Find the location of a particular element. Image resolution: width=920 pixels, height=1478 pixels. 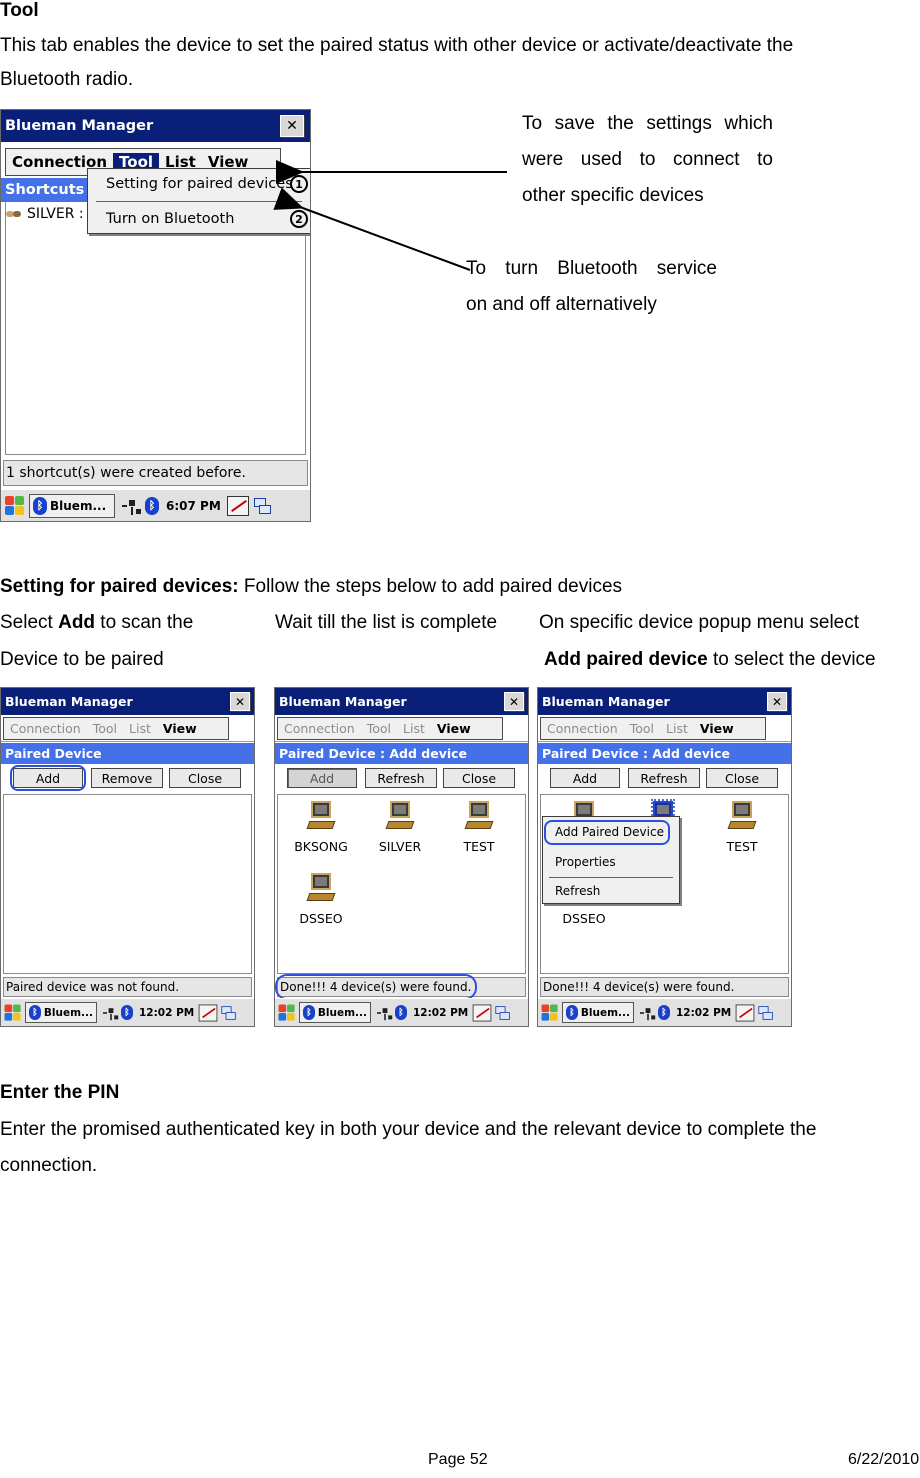

pin-description-line2: connection. is located at coordinates (49, 1165).